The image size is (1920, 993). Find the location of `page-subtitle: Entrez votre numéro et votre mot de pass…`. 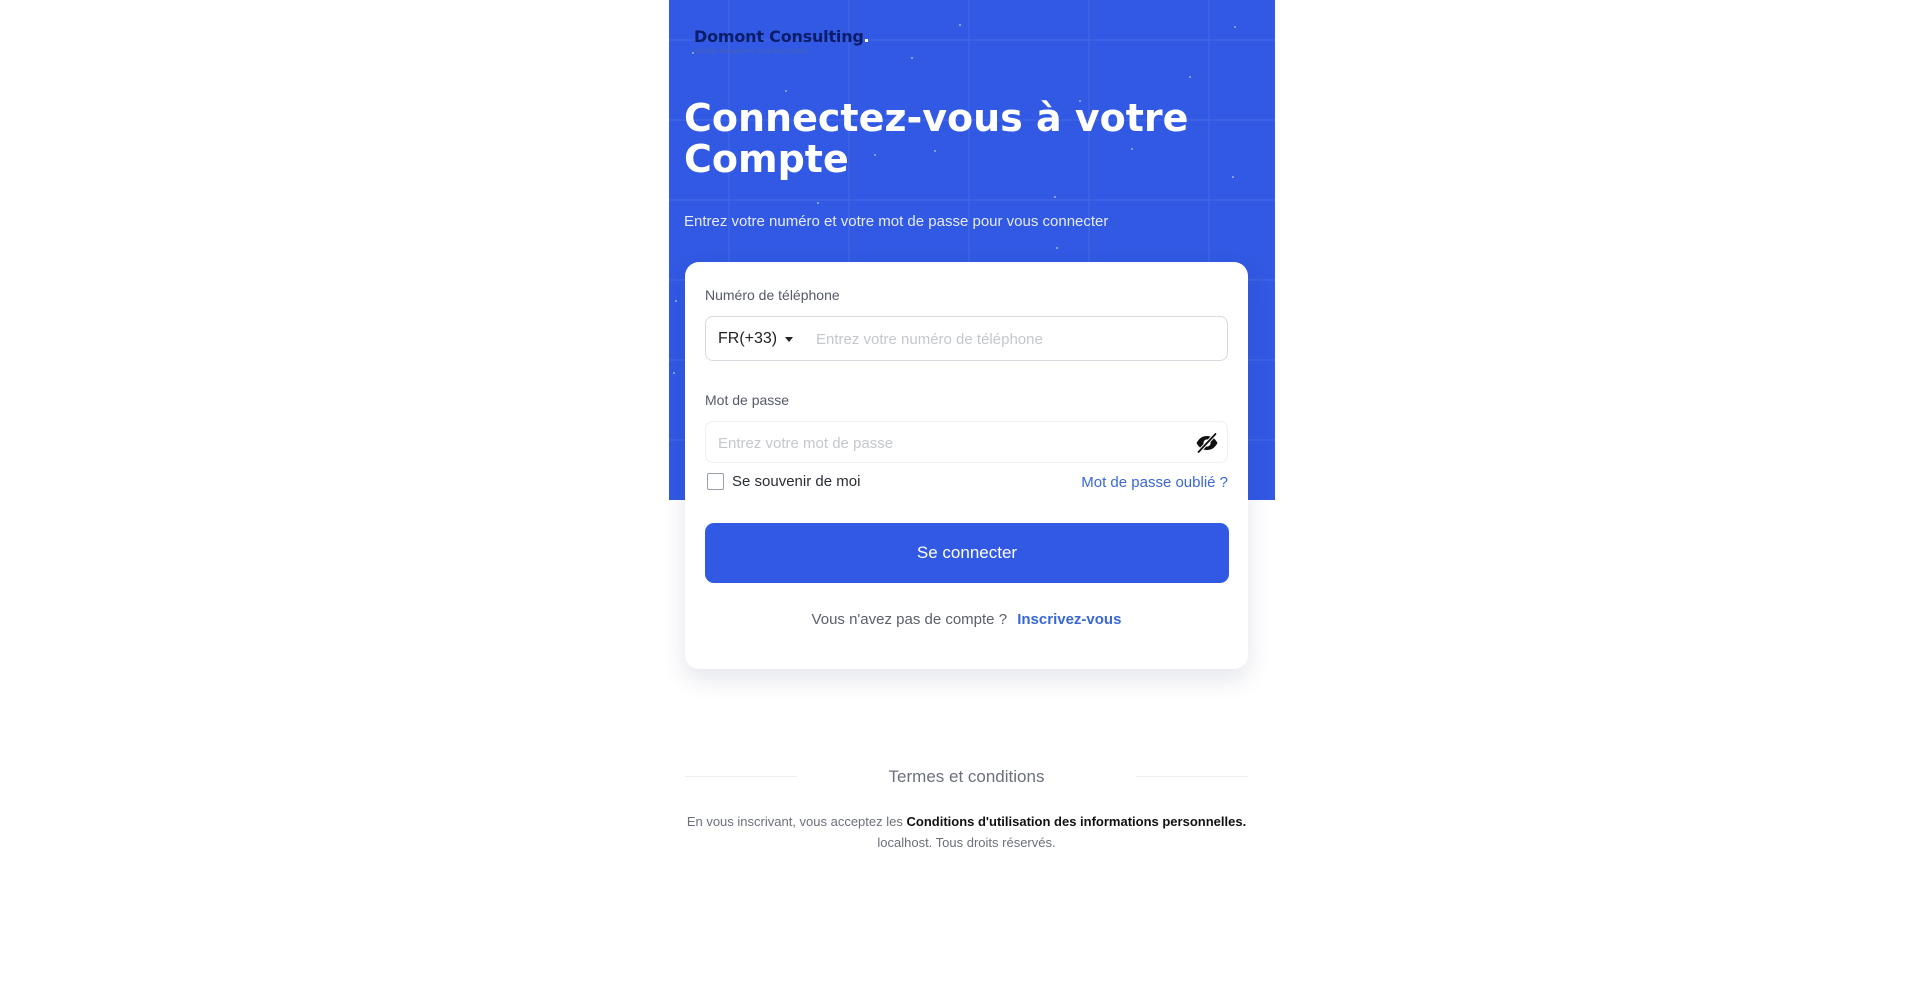

page-subtitle: Entrez votre numéro et votre mot de pass… is located at coordinates (896, 221).